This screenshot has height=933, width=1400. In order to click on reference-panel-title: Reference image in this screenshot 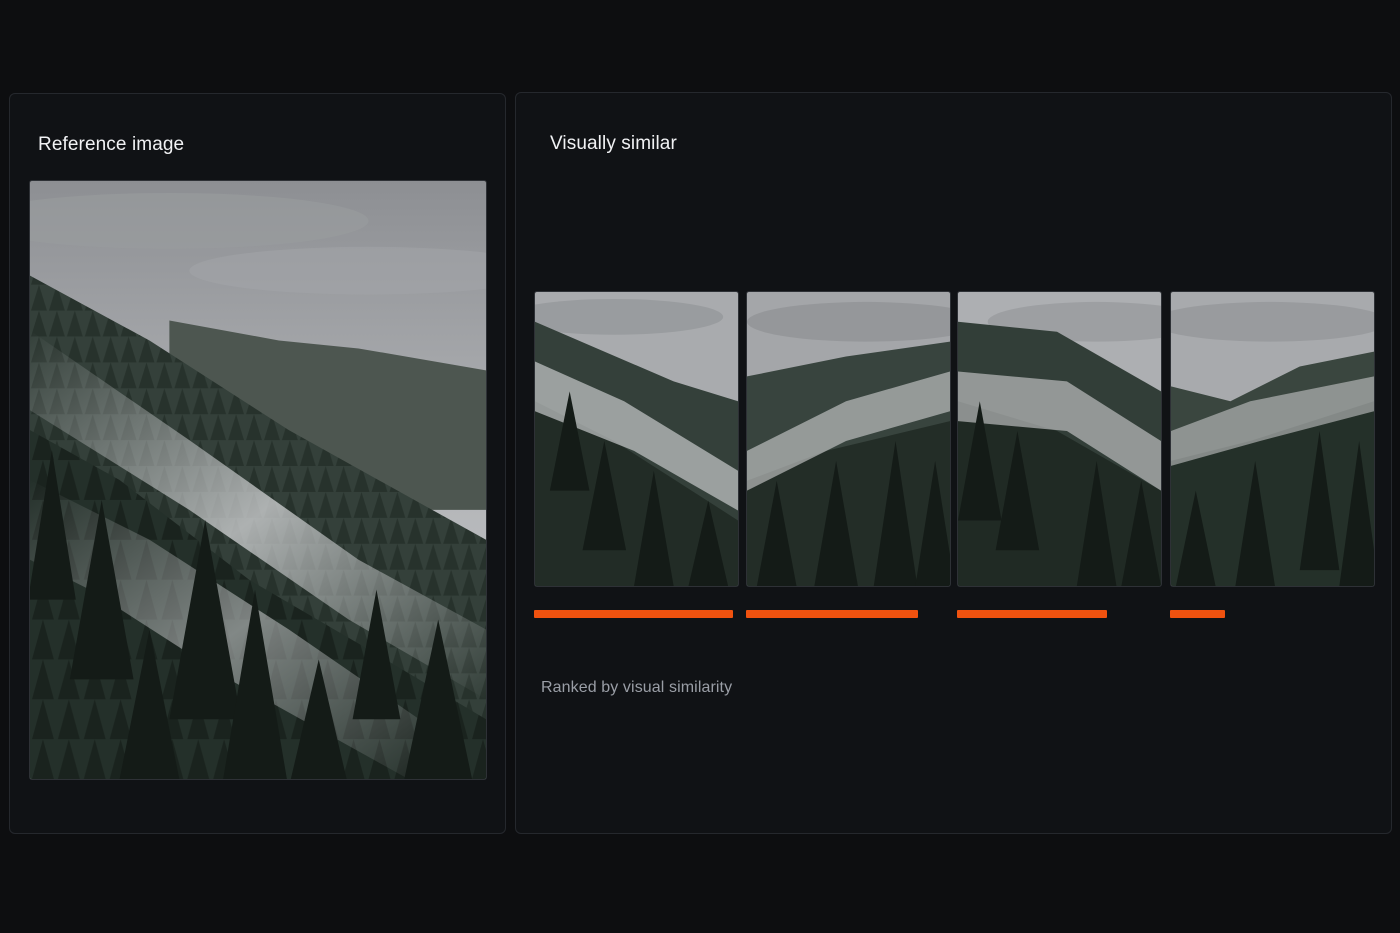, I will do `click(111, 144)`.